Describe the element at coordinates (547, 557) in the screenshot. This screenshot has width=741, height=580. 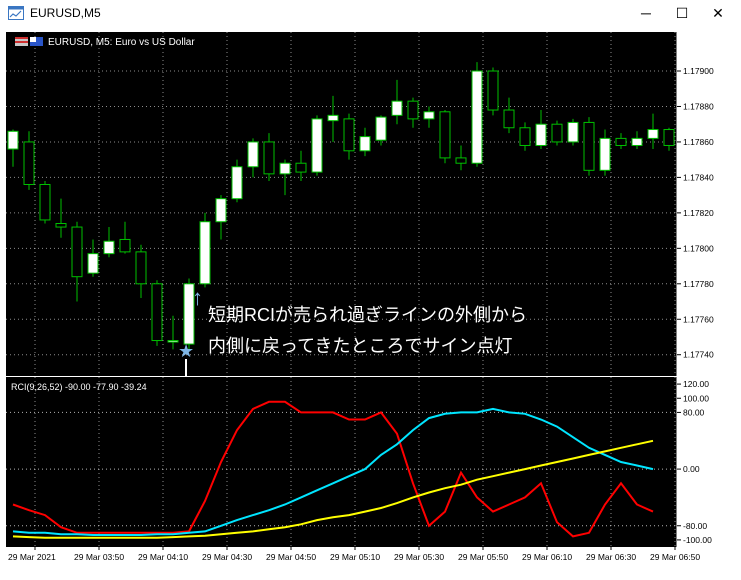
I see `time-tick-label: 29 Mar 06:10` at that location.